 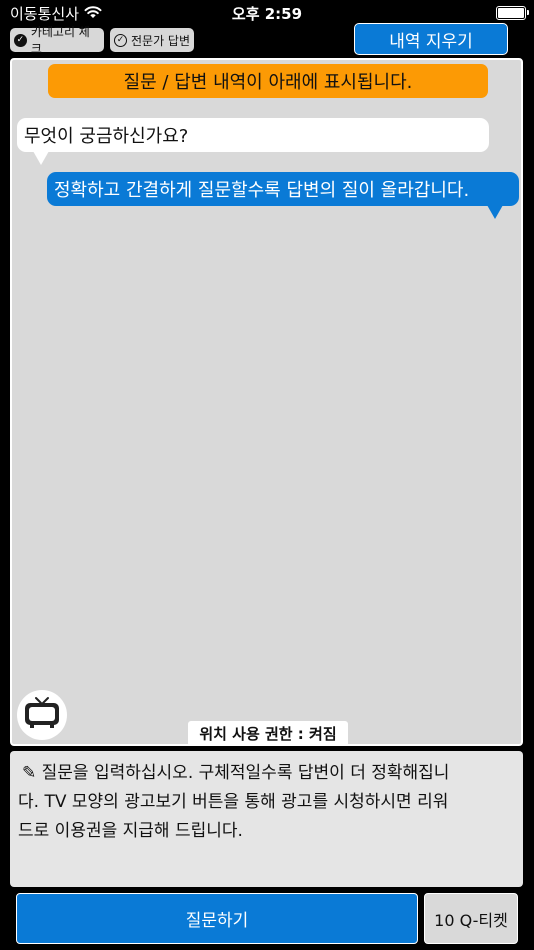 What do you see at coordinates (236, 773) in the screenshot?
I see `question-input-line-1: ✎ 질문을 입력하십시오. 구체적일수록 답변이 더 정확해집니` at bounding box center [236, 773].